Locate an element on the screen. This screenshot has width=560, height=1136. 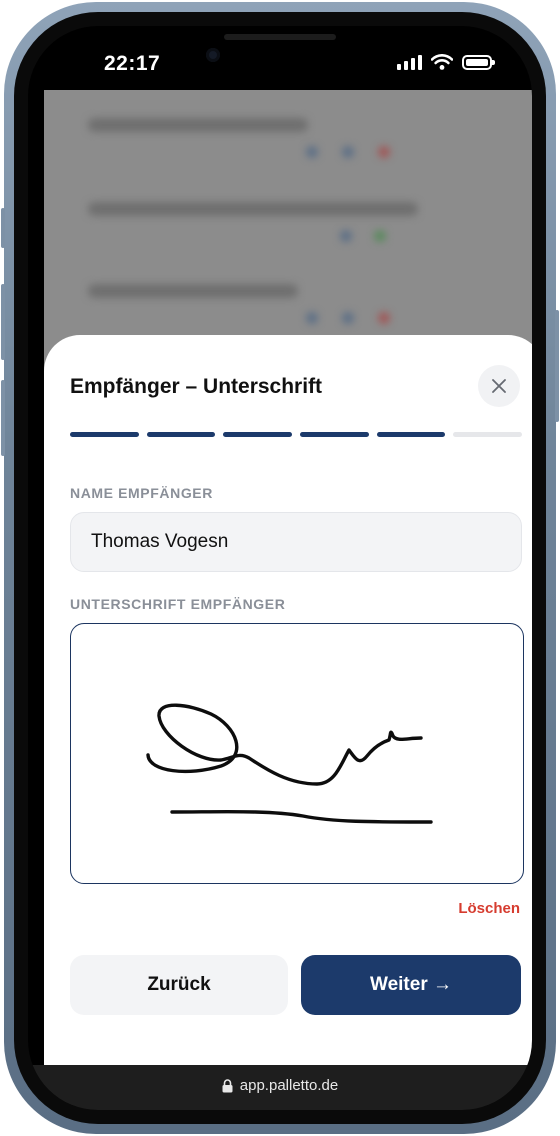
volume-down-button is located at coordinates (3, 418).